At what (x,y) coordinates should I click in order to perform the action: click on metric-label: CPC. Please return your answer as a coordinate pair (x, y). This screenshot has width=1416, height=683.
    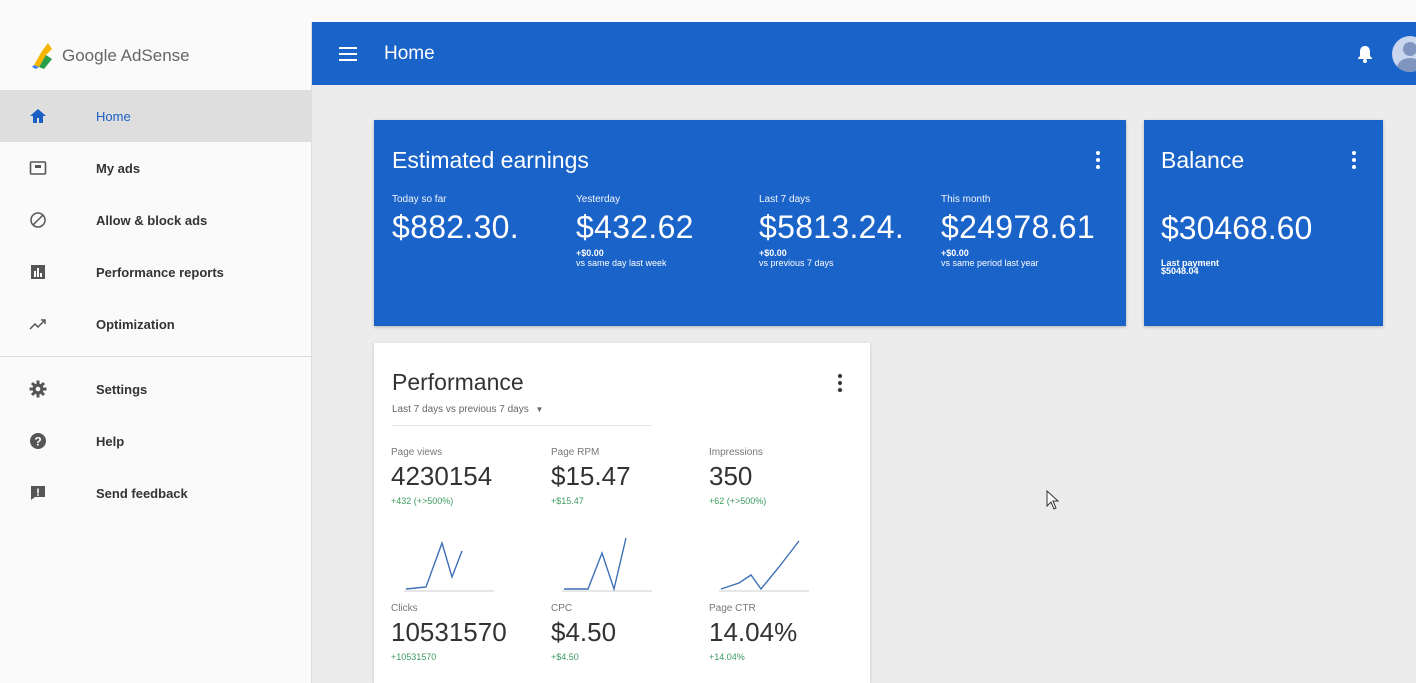
    Looking at the image, I should click on (562, 608).